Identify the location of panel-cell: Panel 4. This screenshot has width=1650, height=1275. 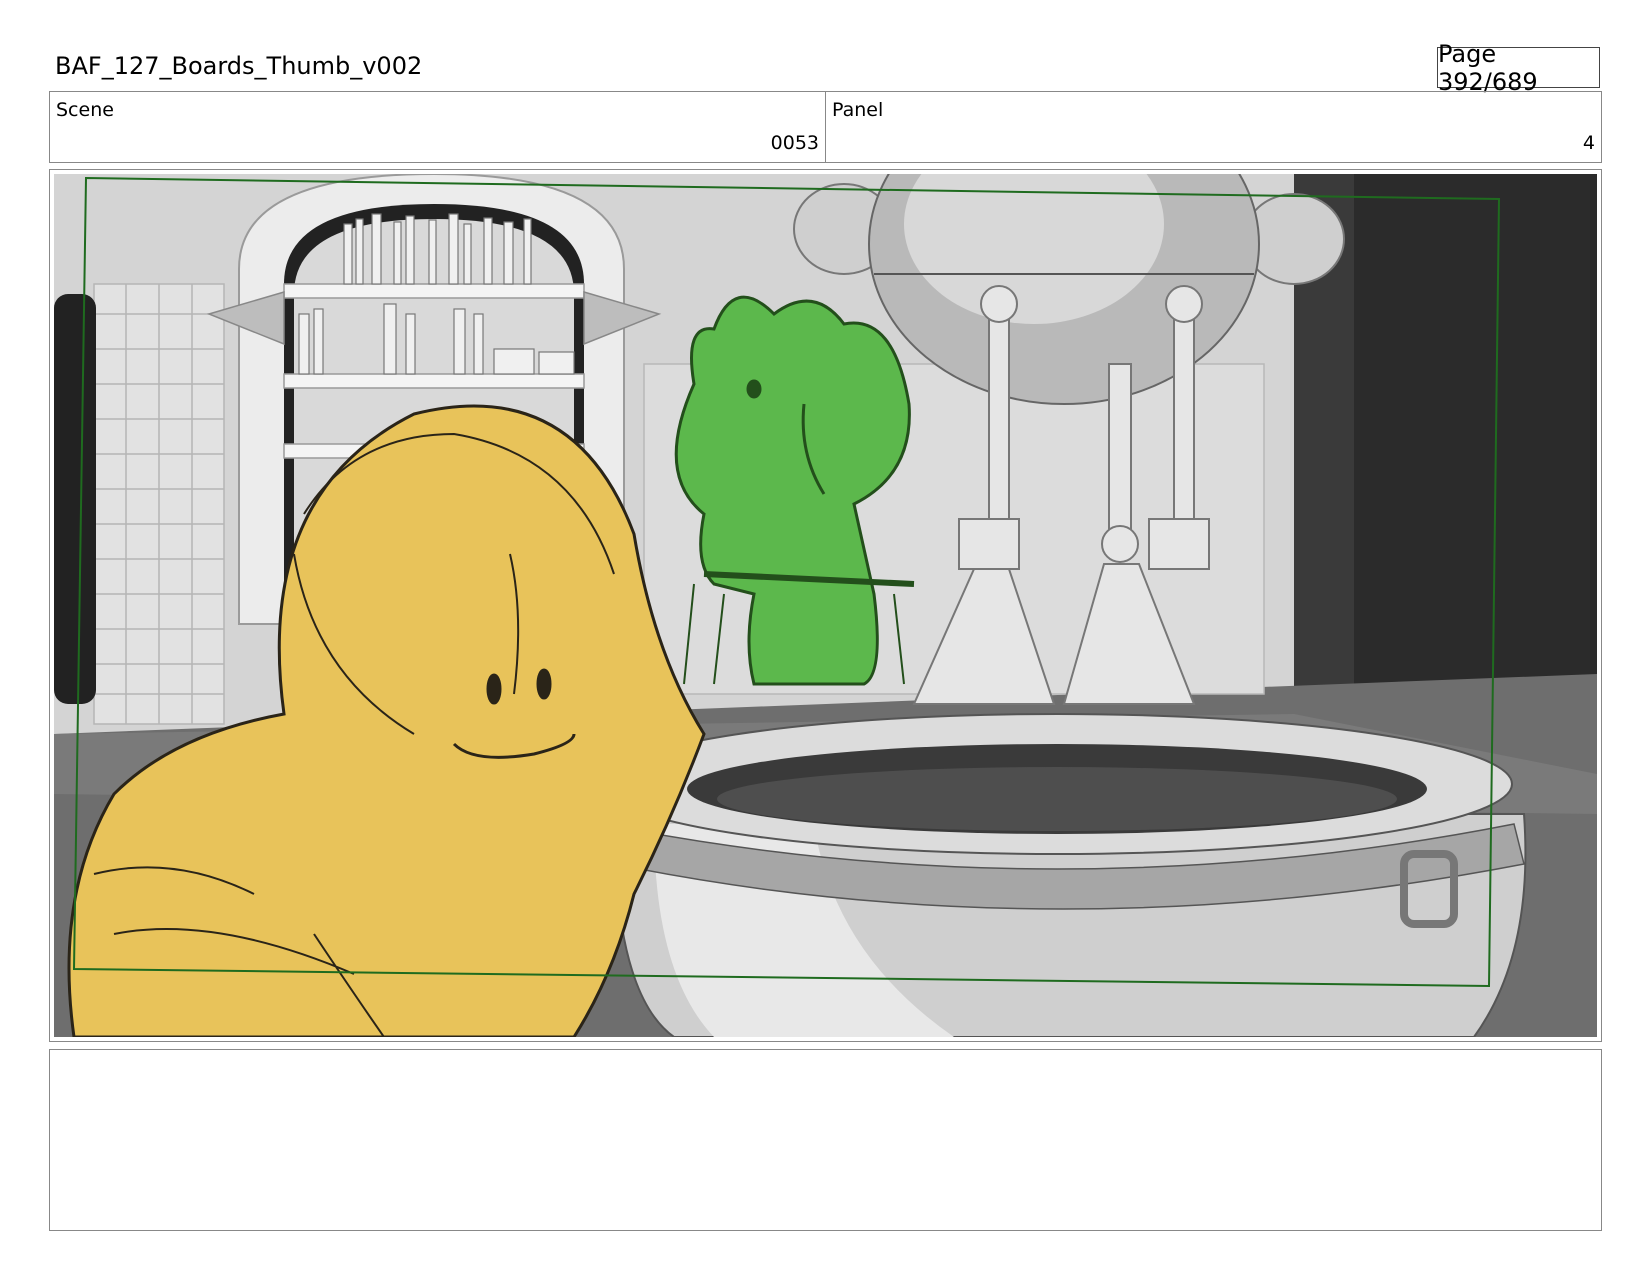
(1213, 127).